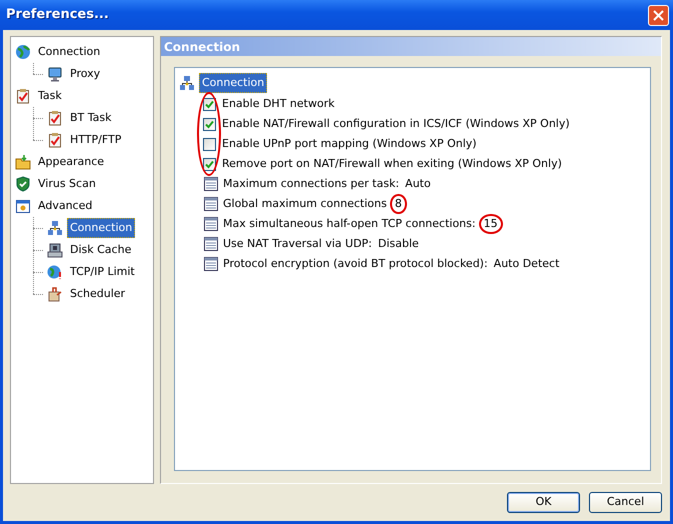  Describe the element at coordinates (392, 164) in the screenshot. I see `setting-label: Remove port on NAT/Firewall when exiting (Windows XP Only)` at that location.